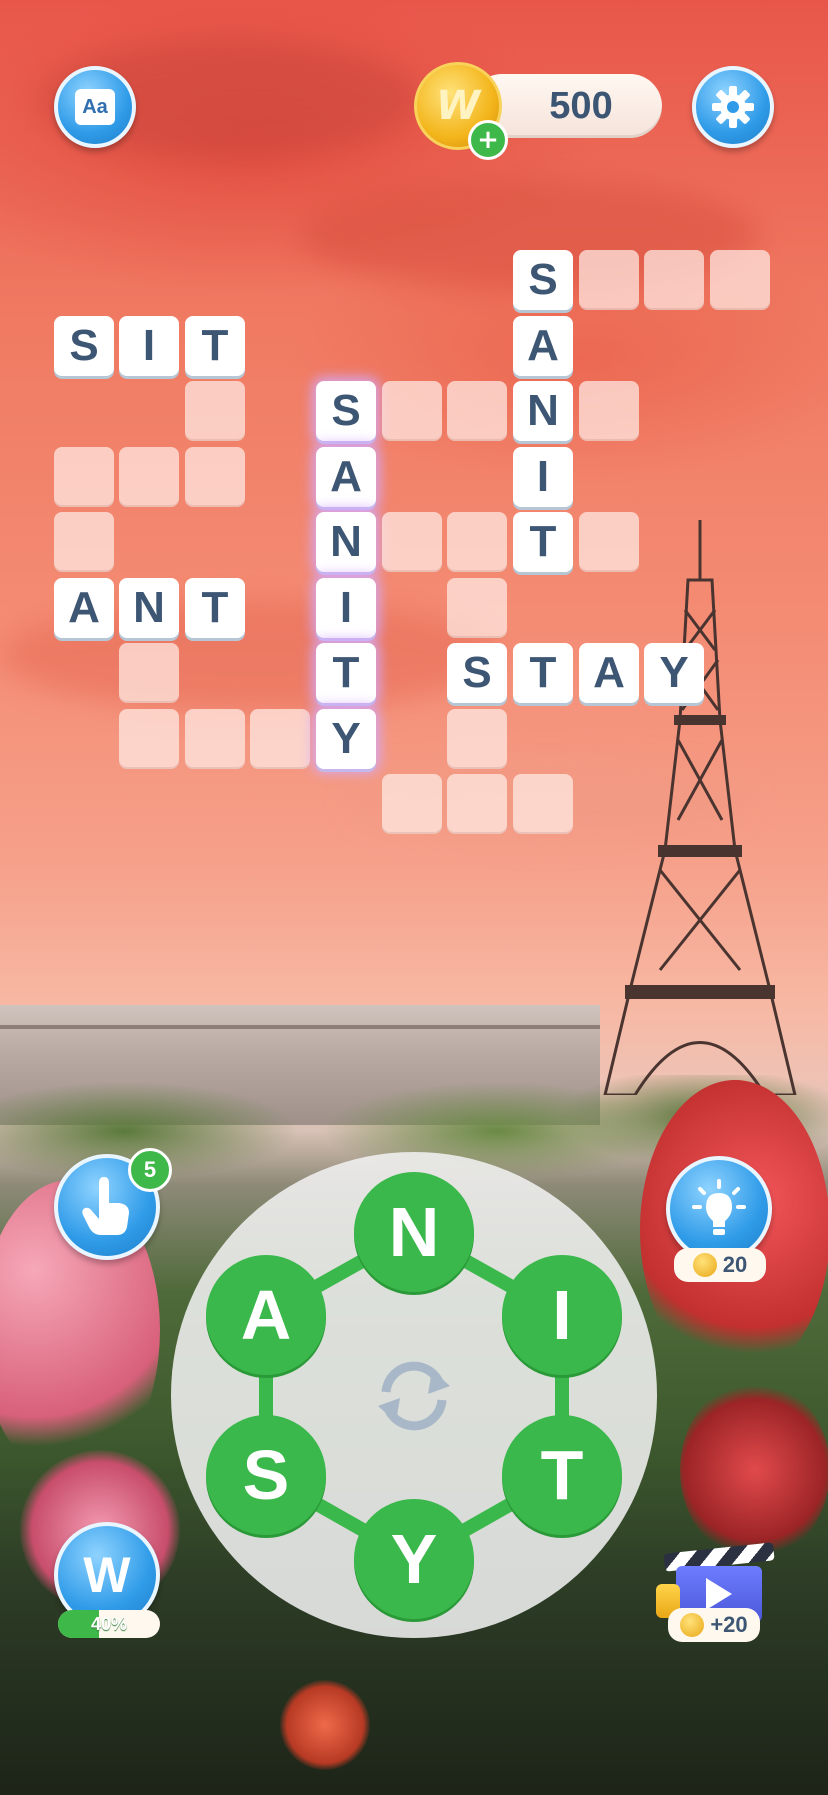 This screenshot has width=828, height=1795. Describe the element at coordinates (488, 140) in the screenshot. I see `add-coins-button: +` at that location.